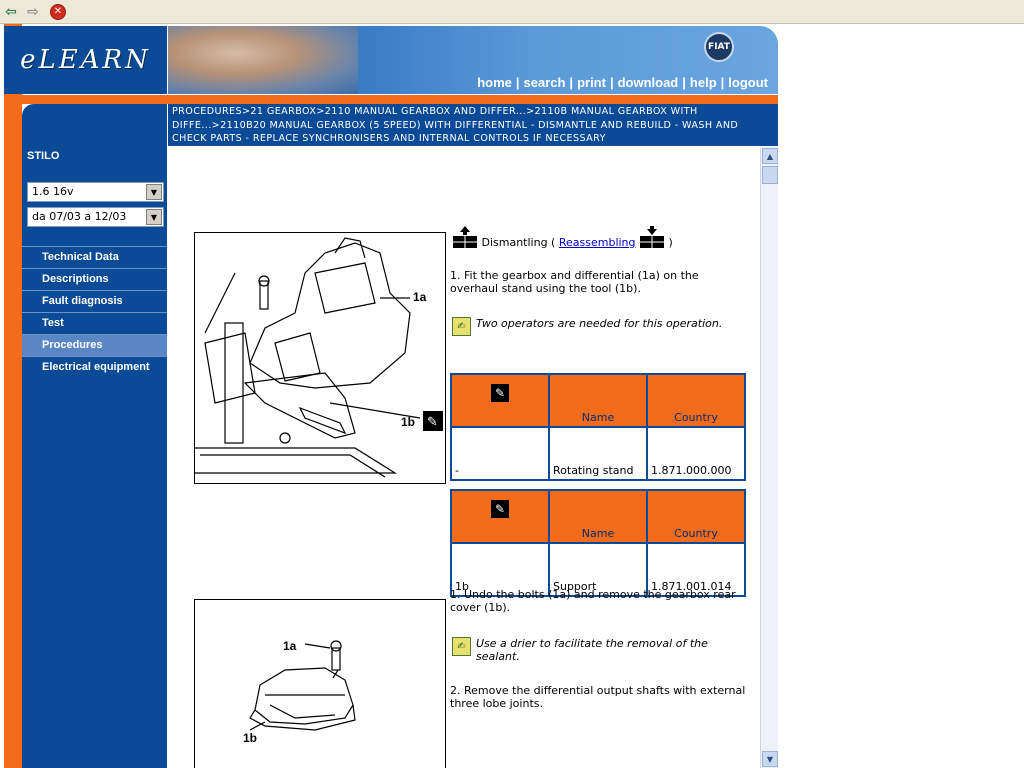 The width and height of the screenshot is (1024, 768). I want to click on scroll-thumb, so click(770, 175).